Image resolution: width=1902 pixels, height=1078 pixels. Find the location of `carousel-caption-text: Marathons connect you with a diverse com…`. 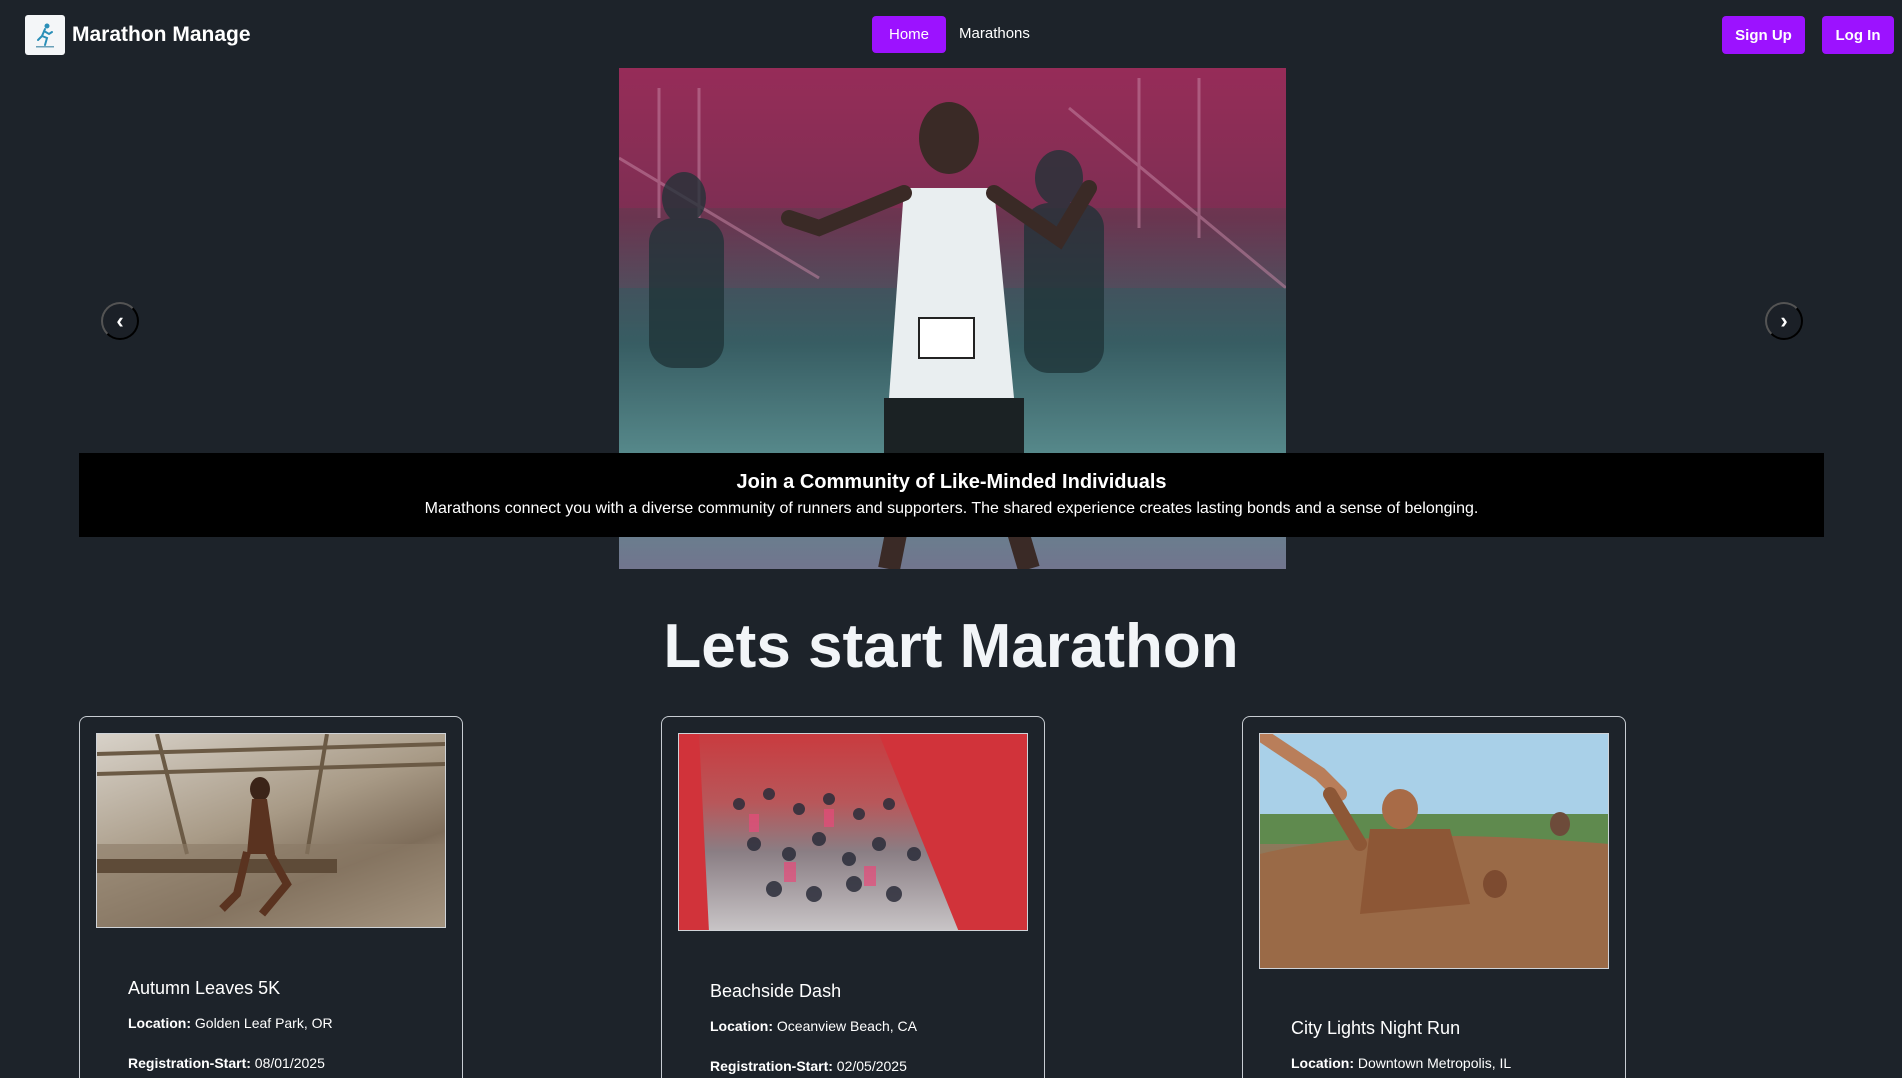

carousel-caption-text: Marathons connect you with a diverse com… is located at coordinates (951, 508).